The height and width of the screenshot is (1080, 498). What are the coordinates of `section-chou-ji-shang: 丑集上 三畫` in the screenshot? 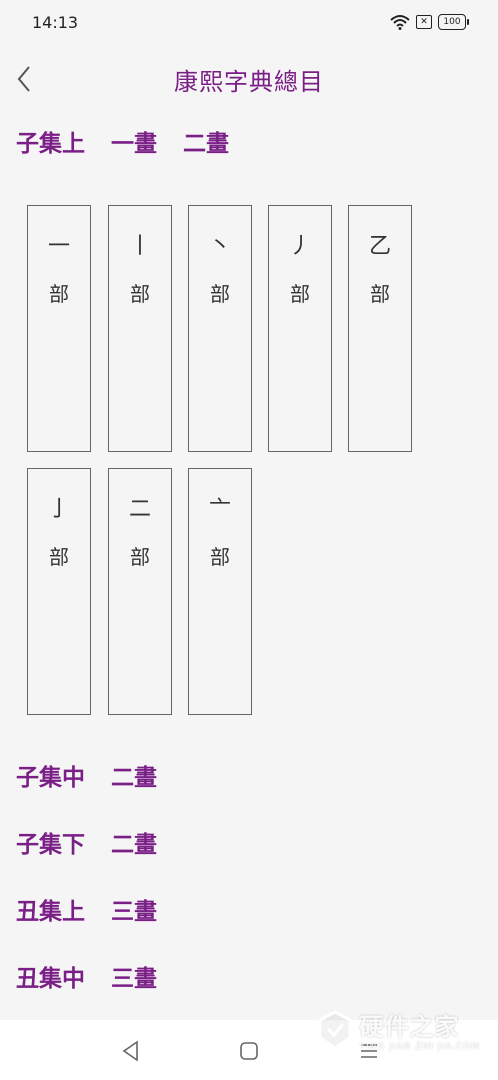 It's located at (86, 909).